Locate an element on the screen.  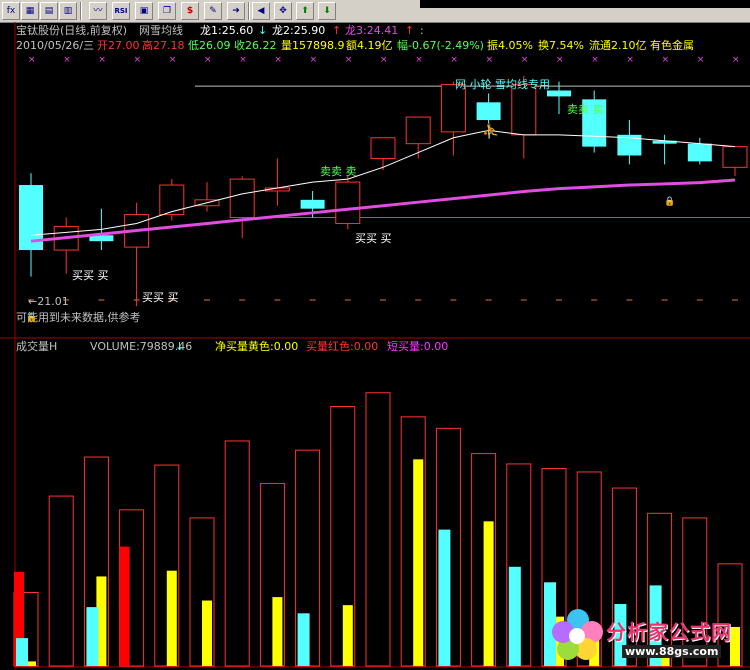
turnover-value: 换7.54% is located at coordinates (561, 45).